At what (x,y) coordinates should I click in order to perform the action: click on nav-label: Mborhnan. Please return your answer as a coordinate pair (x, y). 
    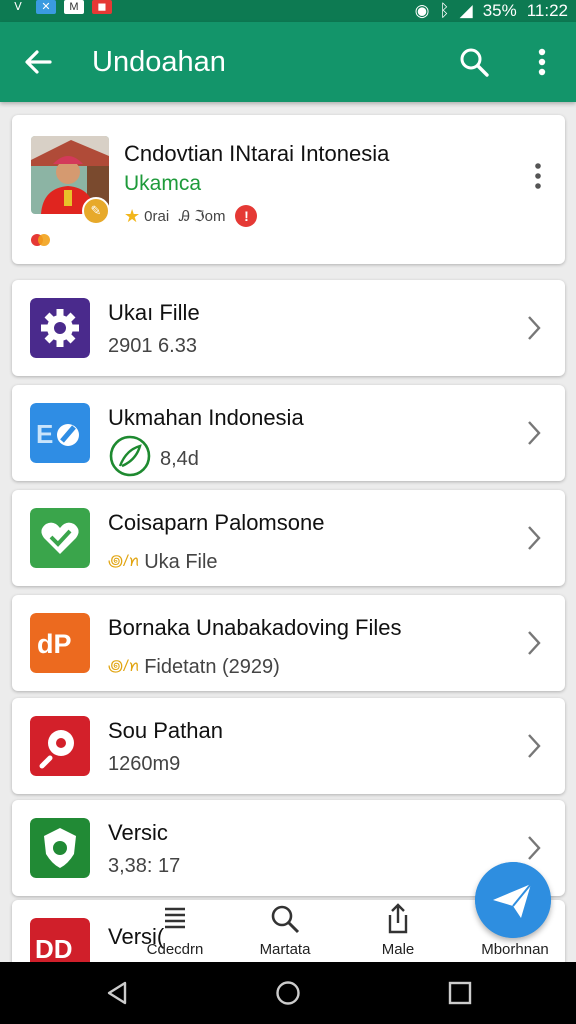
    Looking at the image, I should click on (515, 949).